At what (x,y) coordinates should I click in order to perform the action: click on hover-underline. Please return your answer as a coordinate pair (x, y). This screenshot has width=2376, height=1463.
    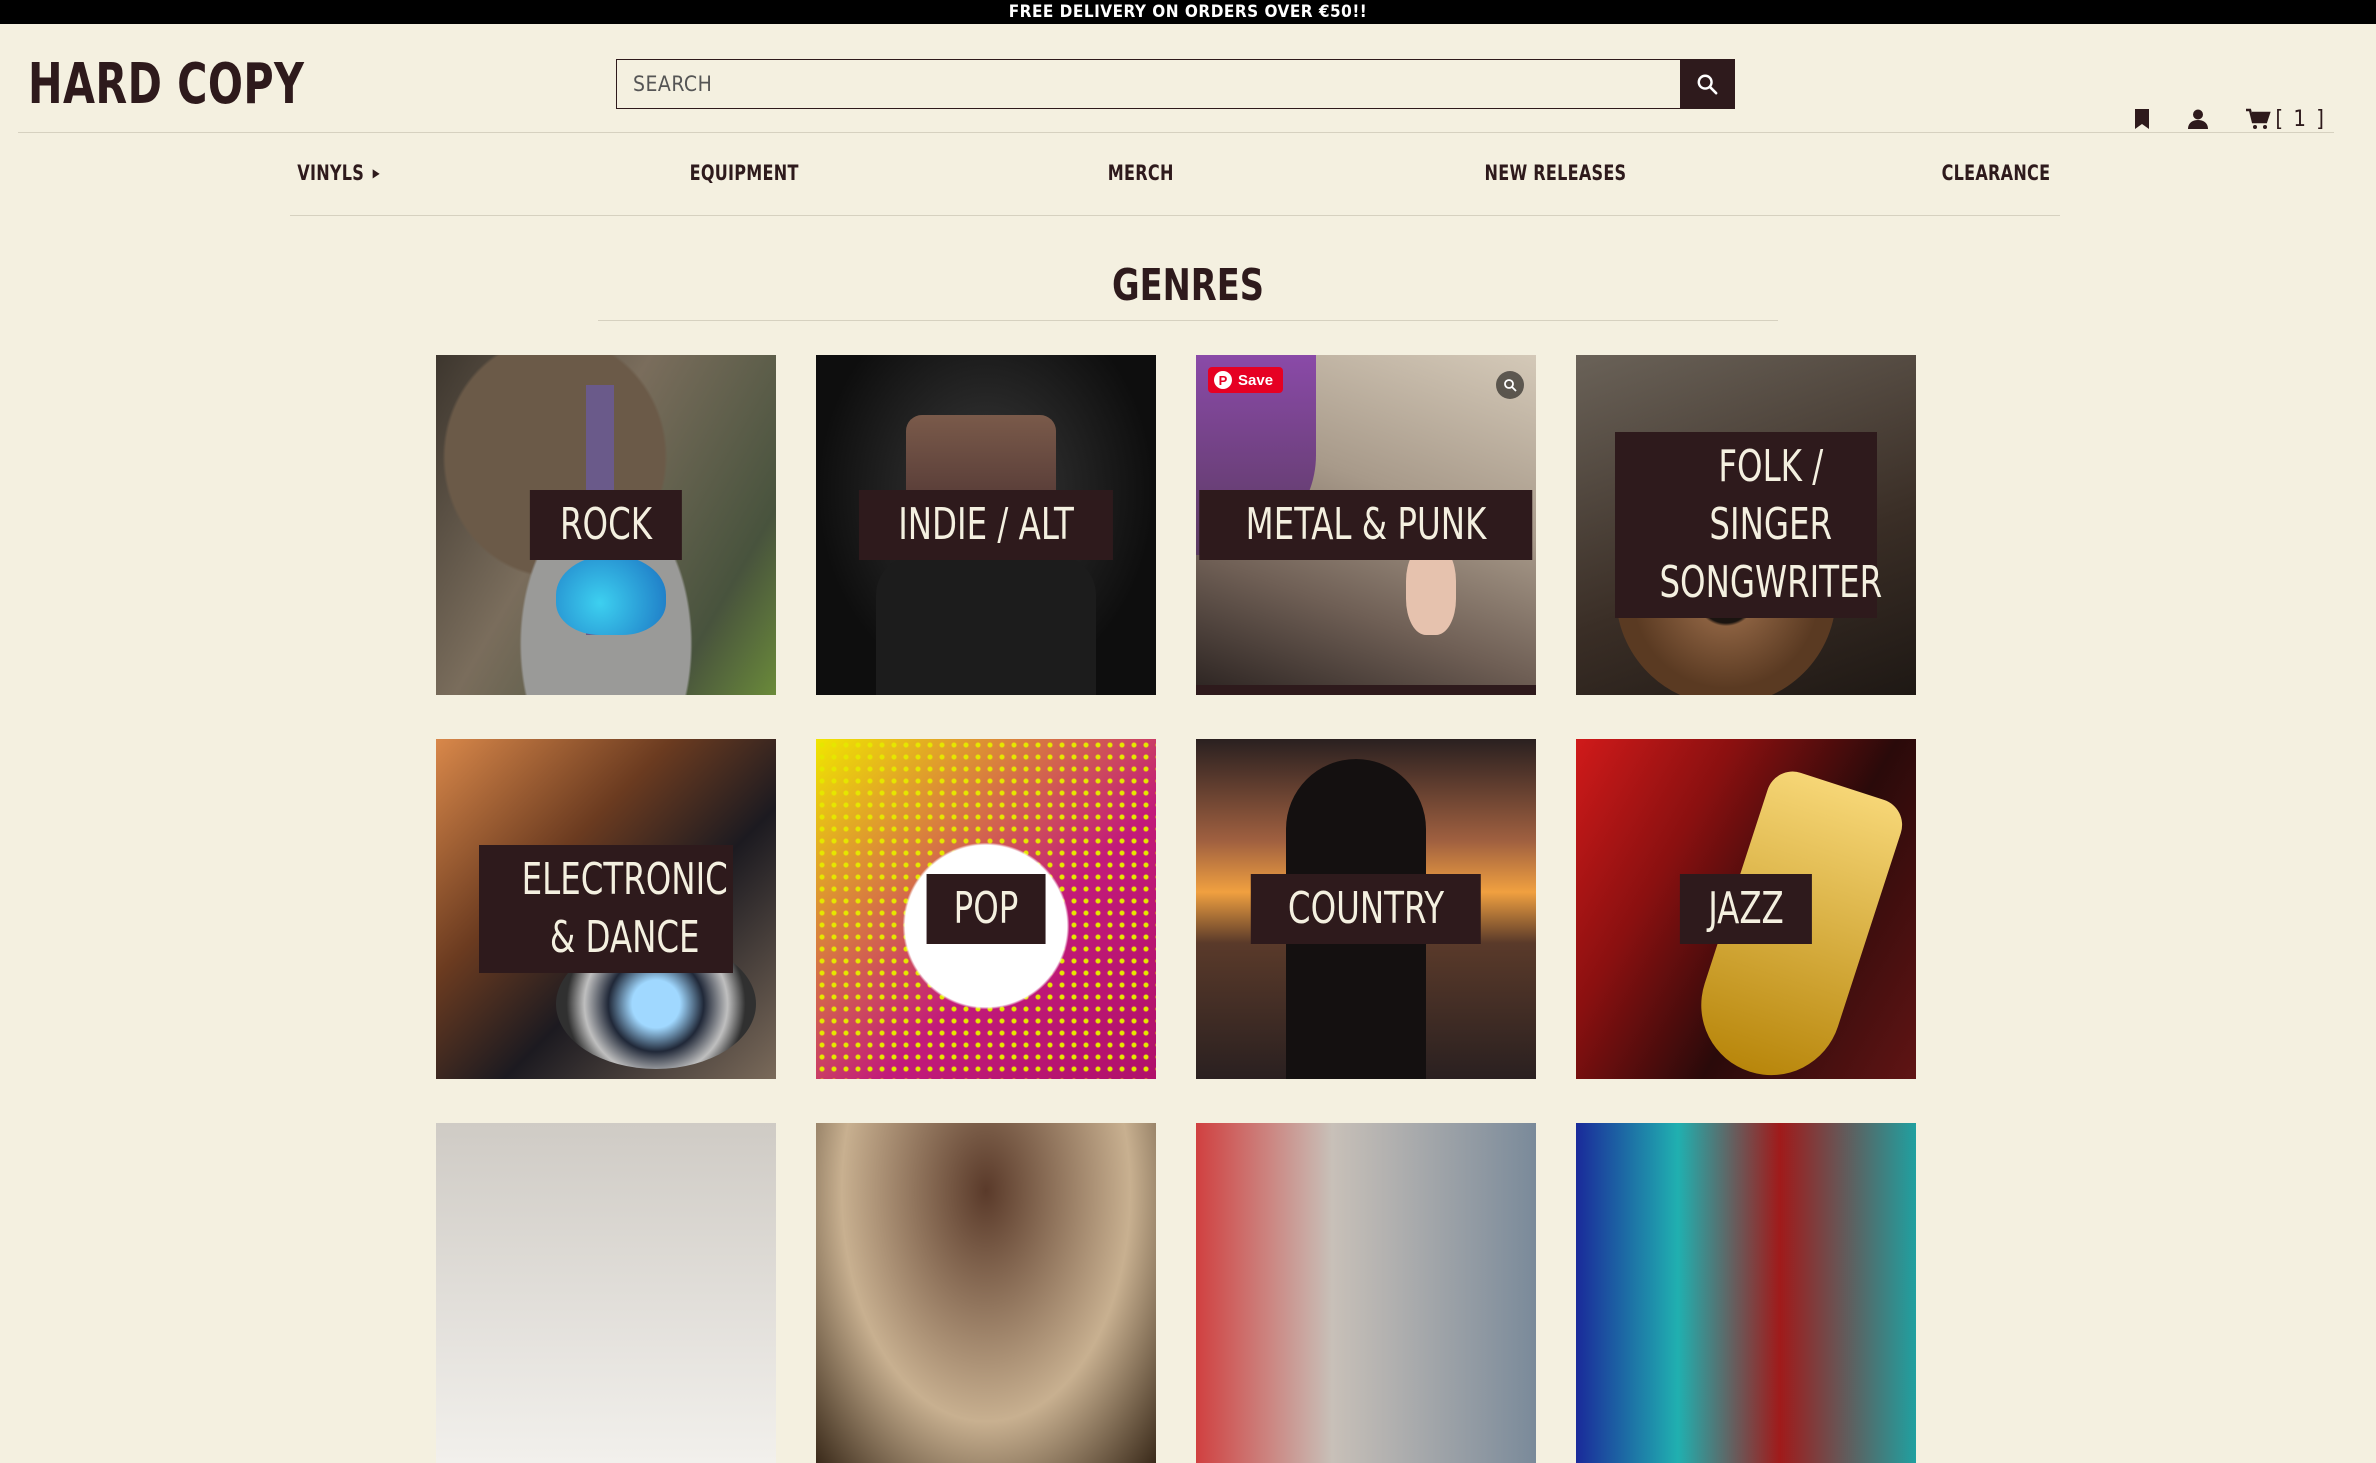
    Looking at the image, I should click on (1366, 690).